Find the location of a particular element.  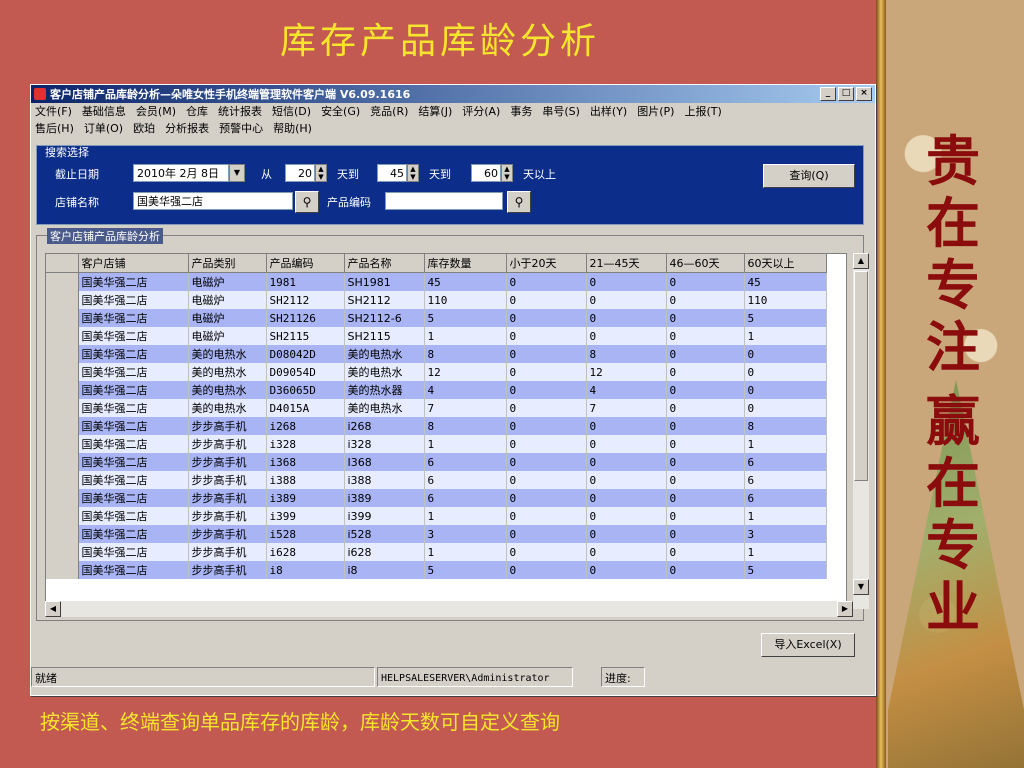

scroll-right-icon: ▶ is located at coordinates (845, 609).